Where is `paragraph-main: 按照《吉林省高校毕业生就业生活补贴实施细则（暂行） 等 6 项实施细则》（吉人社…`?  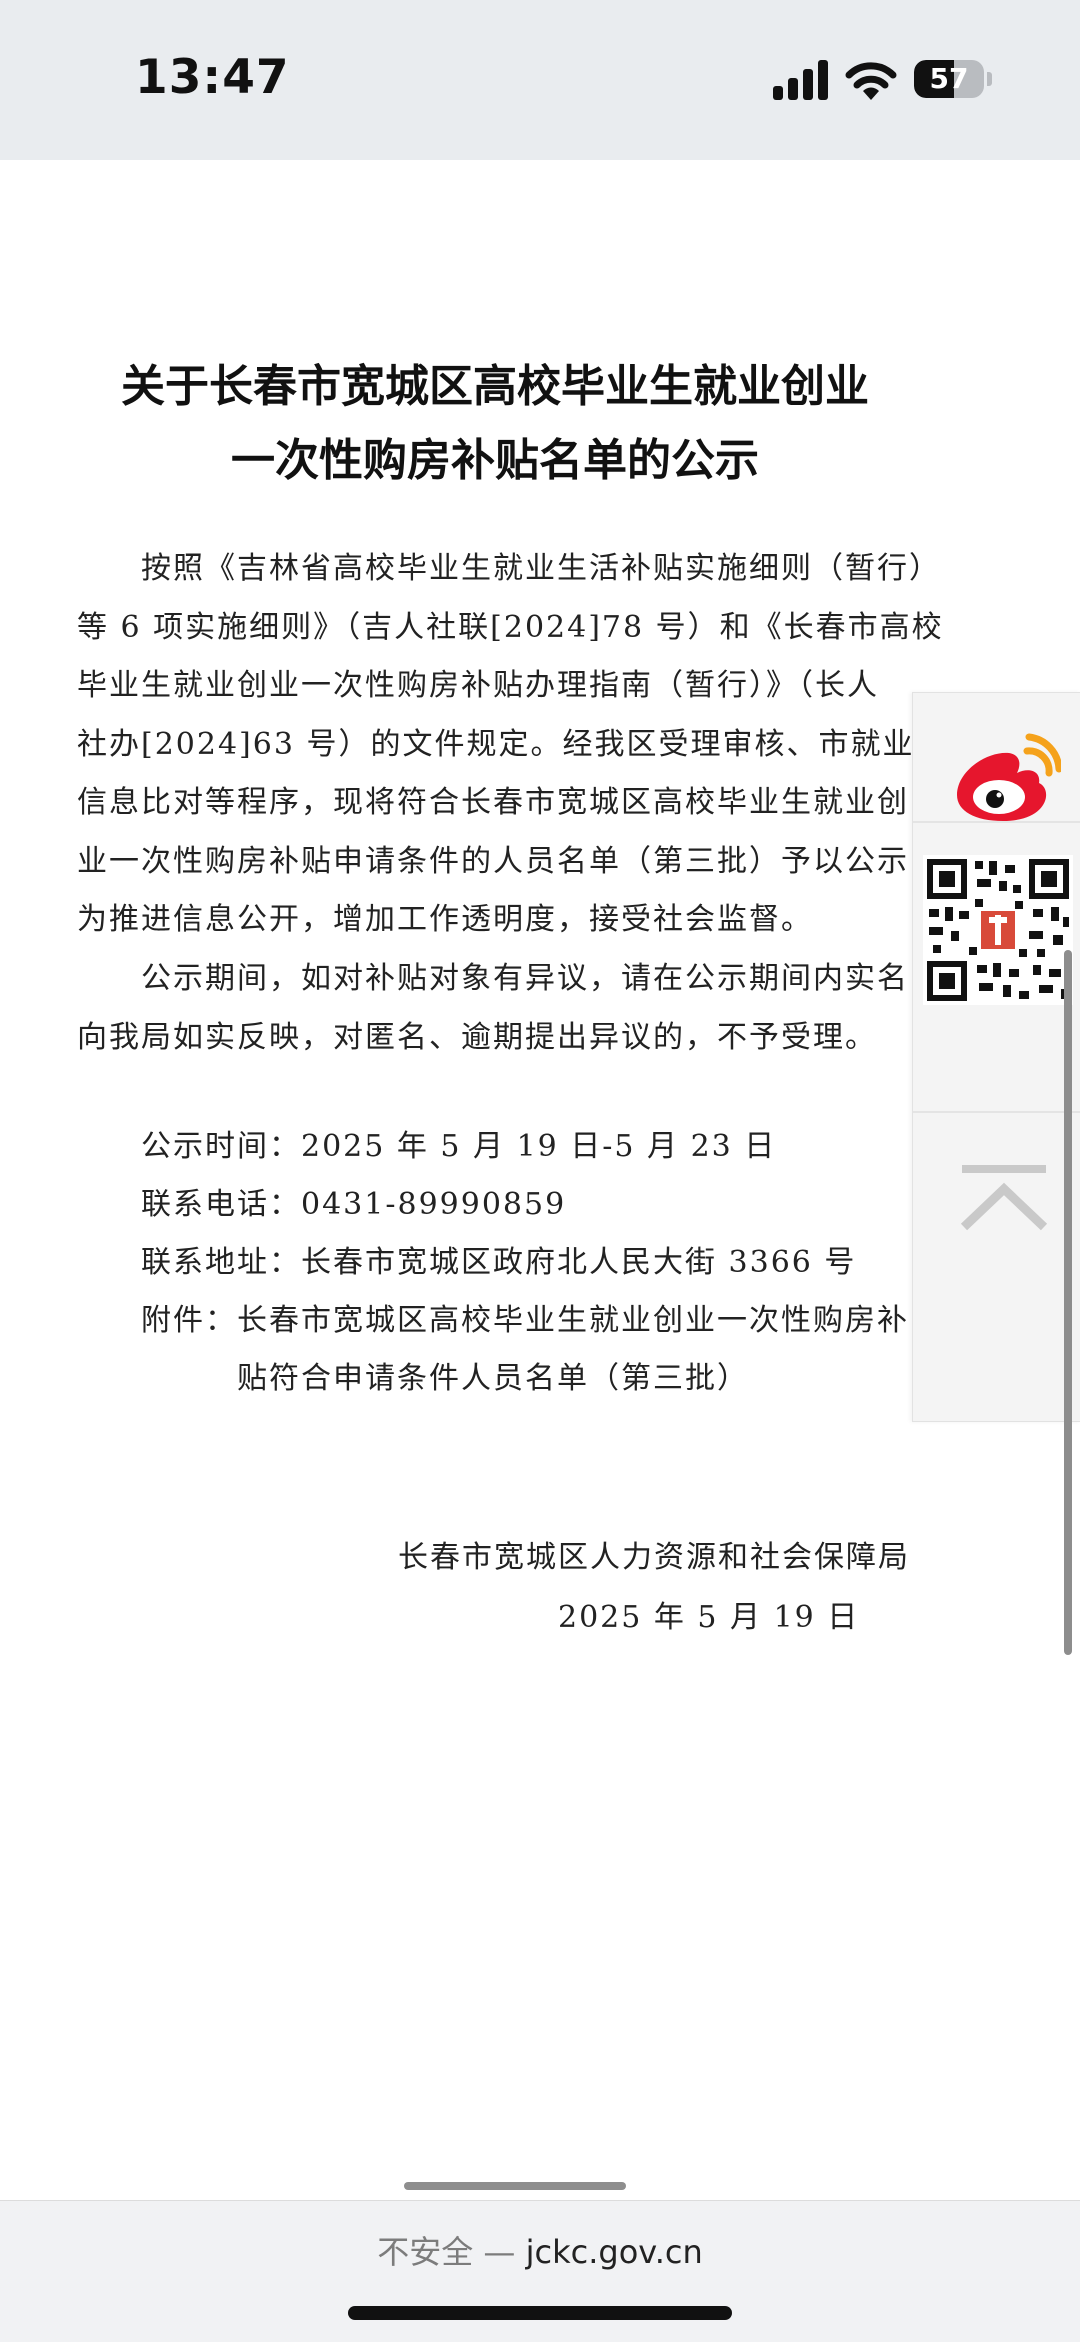
paragraph-main: 按照《吉林省高校毕业生就业生活补贴实施细则（暂行） 等 6 项实施细则》（吉人社… is located at coordinates (512, 745).